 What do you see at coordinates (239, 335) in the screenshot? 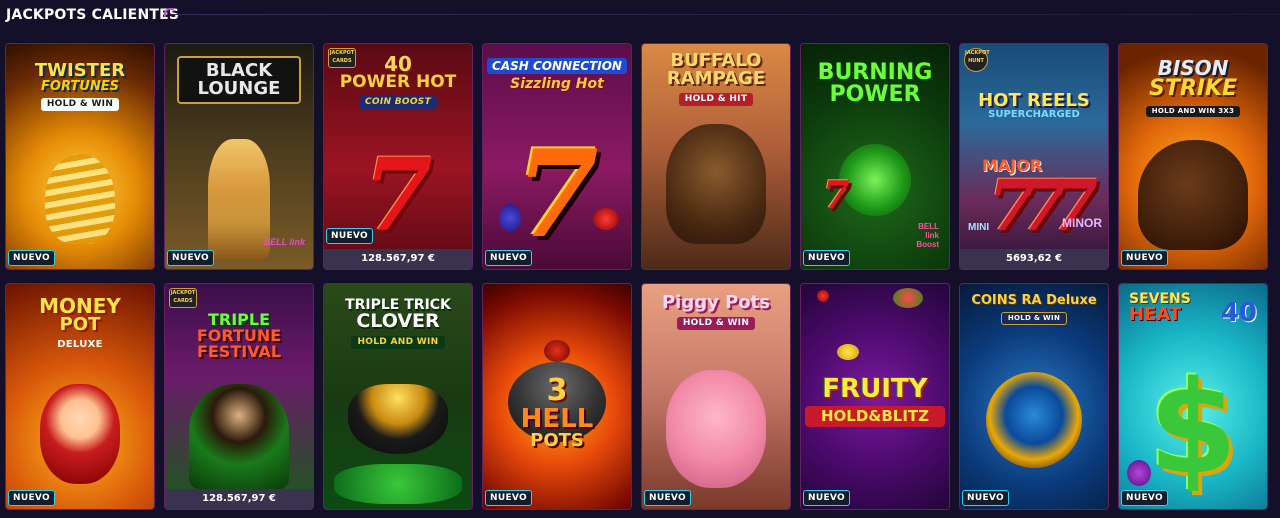
I see `game-logo: TRIPLE FORTUNE FESTIVAL` at bounding box center [239, 335].